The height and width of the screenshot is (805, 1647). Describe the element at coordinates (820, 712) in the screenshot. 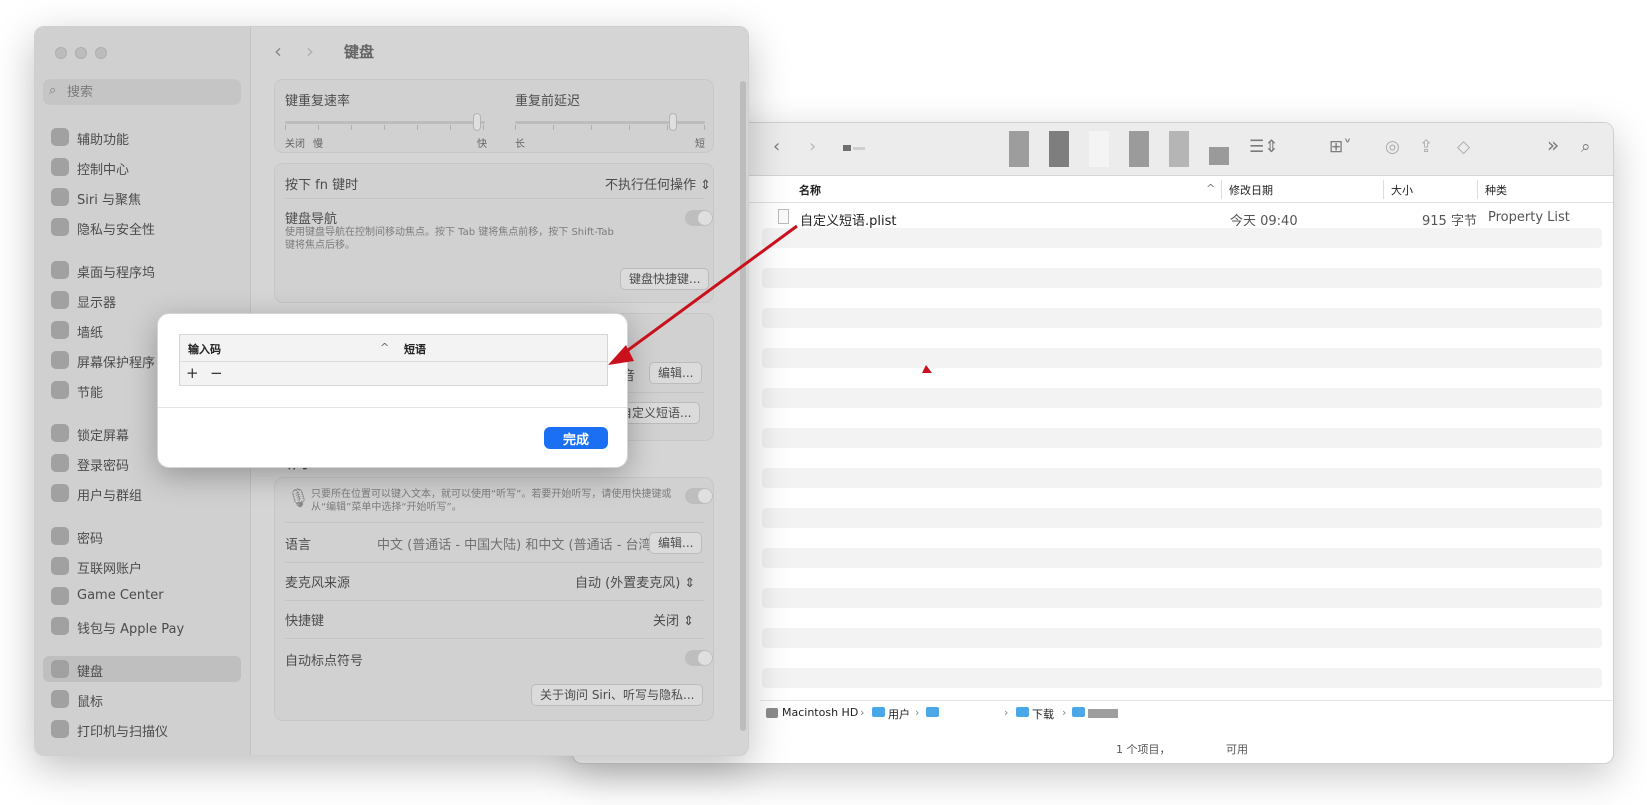

I see `path-disk: Macintosh HD` at that location.